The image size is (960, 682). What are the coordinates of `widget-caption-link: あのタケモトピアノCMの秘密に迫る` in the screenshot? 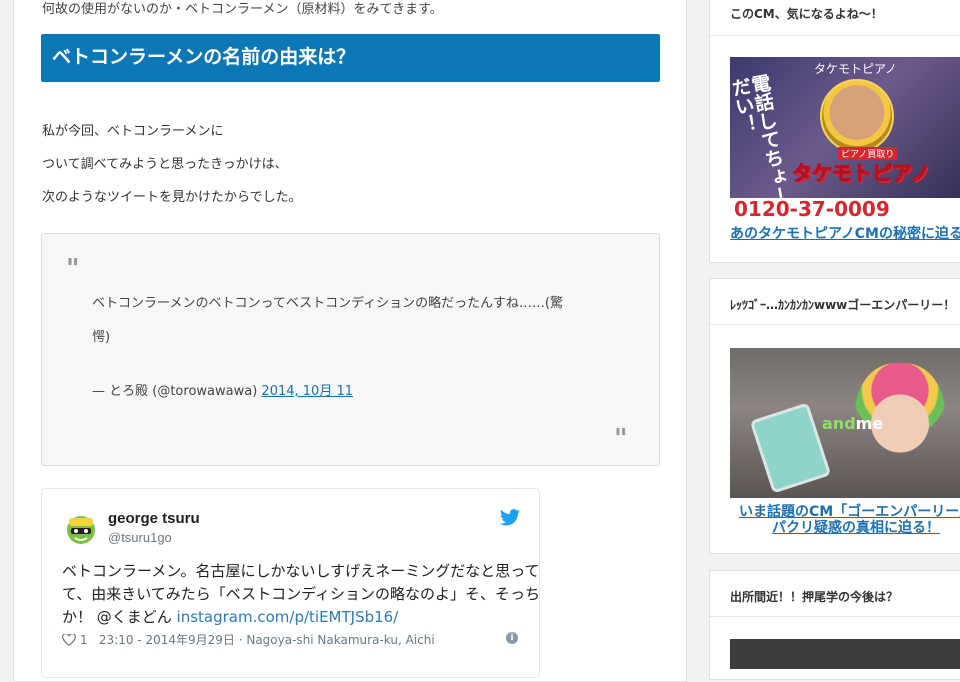 It's located at (845, 233).